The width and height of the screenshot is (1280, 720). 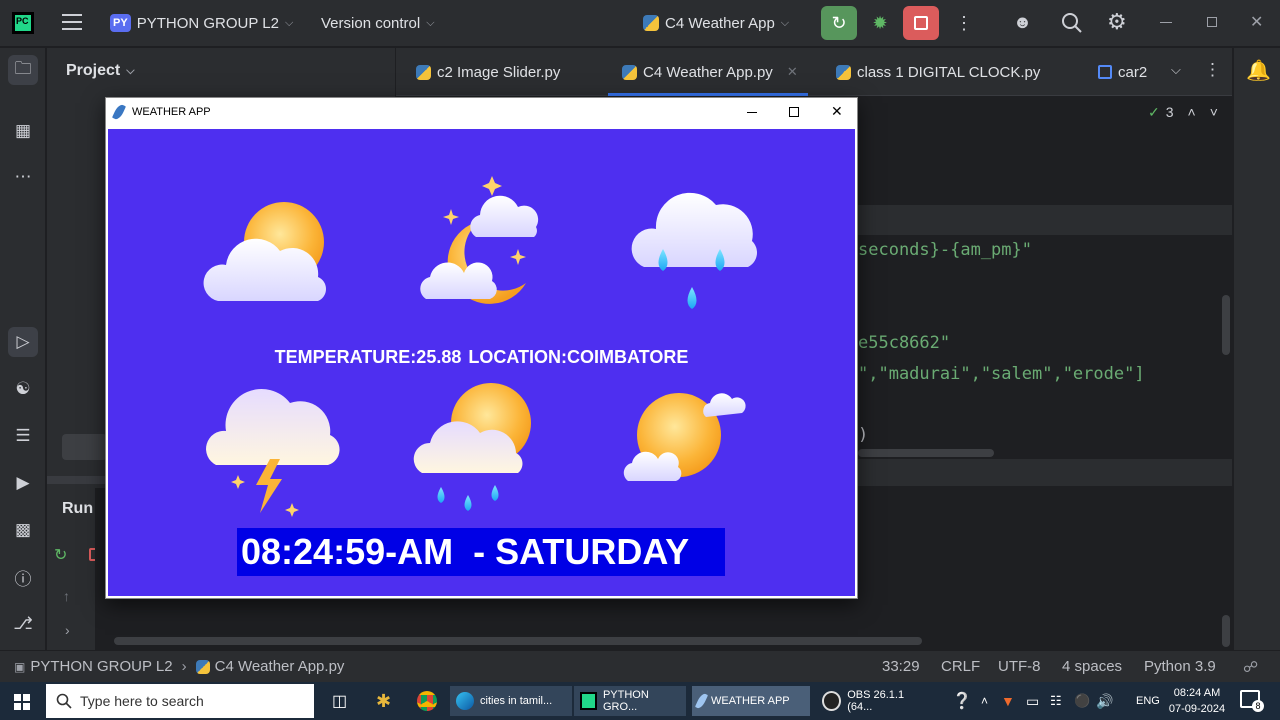 What do you see at coordinates (921, 23) in the screenshot?
I see `stop-button` at bounding box center [921, 23].